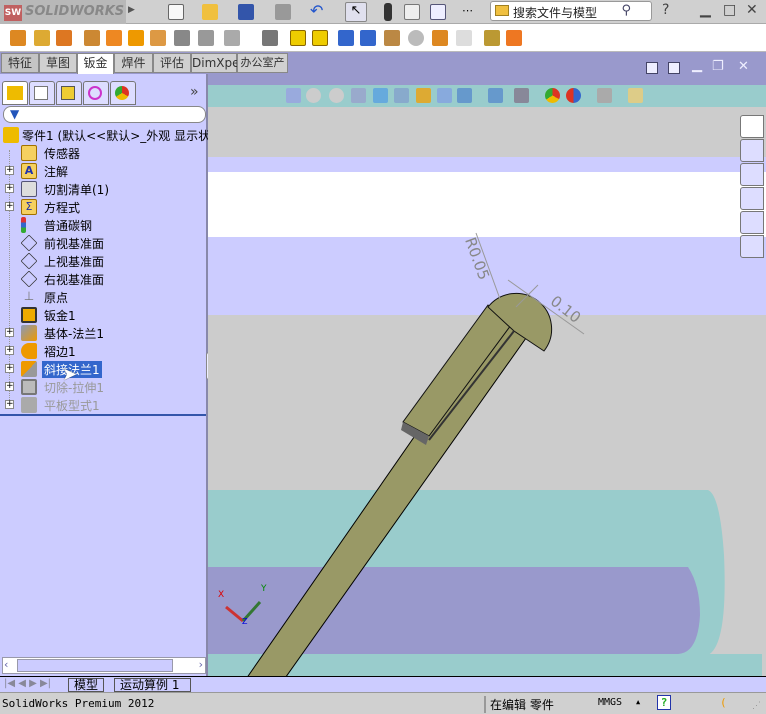  I want to click on fold-icon, so click(368, 38).